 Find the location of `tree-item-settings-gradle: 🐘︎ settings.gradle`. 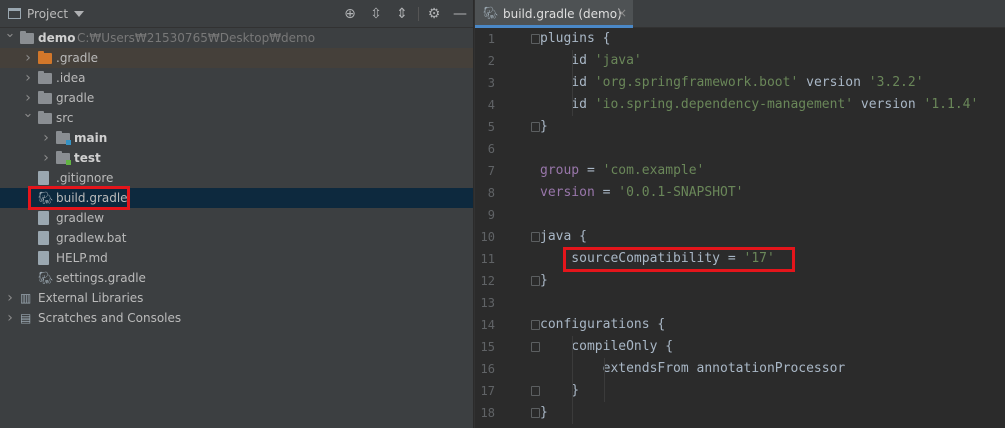

tree-item-settings-gradle: 🐘︎ settings.gradle is located at coordinates (236, 278).